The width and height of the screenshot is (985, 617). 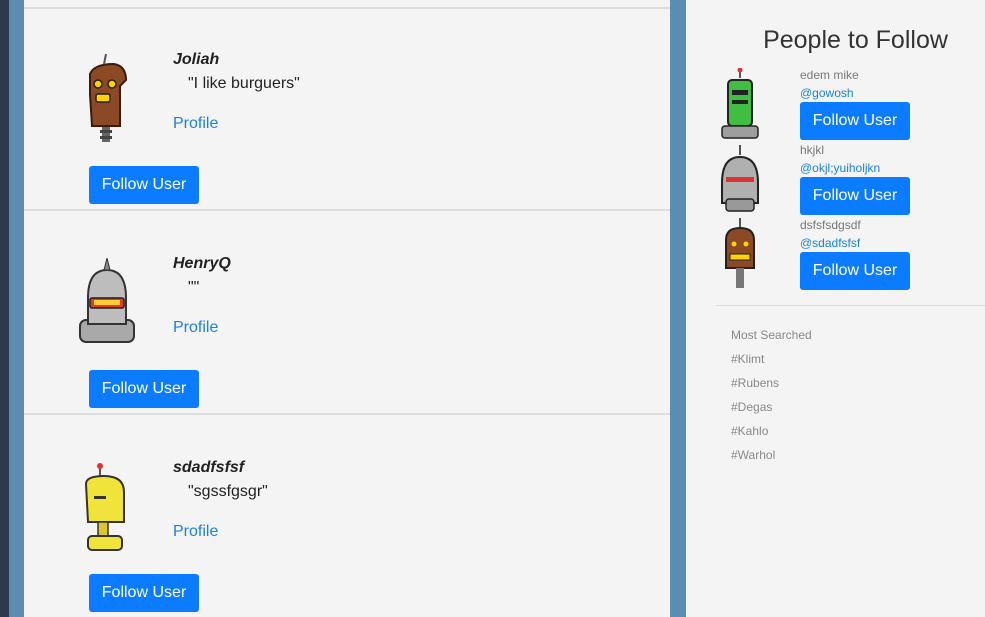 What do you see at coordinates (771, 460) in the screenshot?
I see `tag-link: #Warhol` at bounding box center [771, 460].